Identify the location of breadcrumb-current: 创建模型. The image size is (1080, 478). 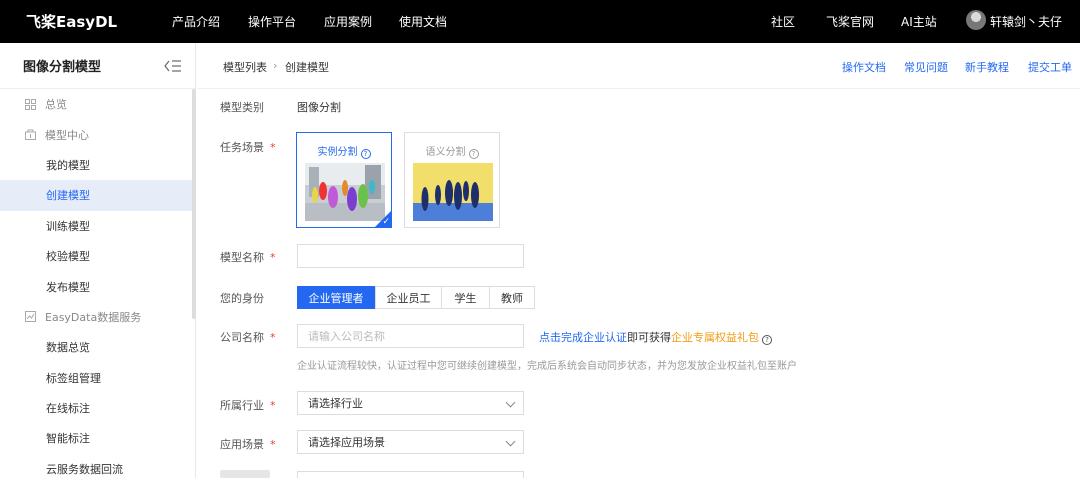
(307, 67).